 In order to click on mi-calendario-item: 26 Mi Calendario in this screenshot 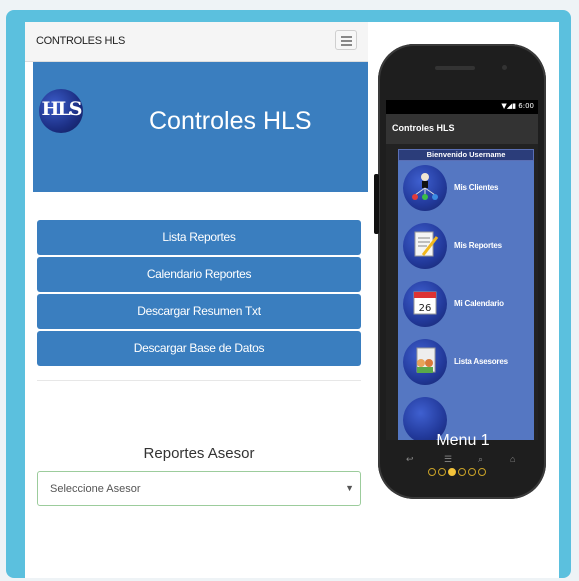, I will do `click(466, 306)`.